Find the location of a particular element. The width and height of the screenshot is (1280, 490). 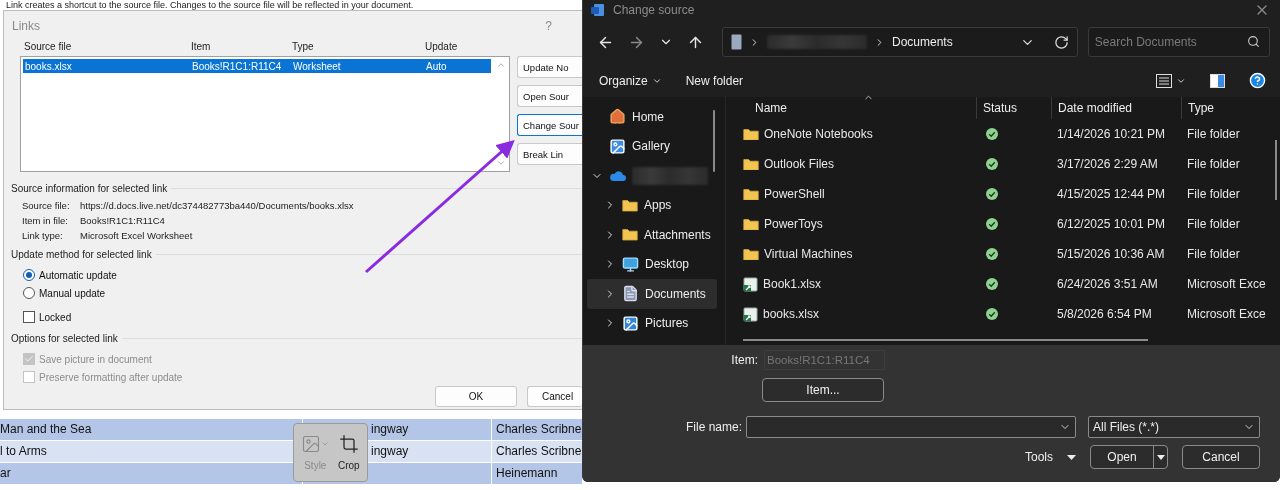

file-row: Virtual Machines 5/15/2026 10:36 AM File folder is located at coordinates (1011, 254).